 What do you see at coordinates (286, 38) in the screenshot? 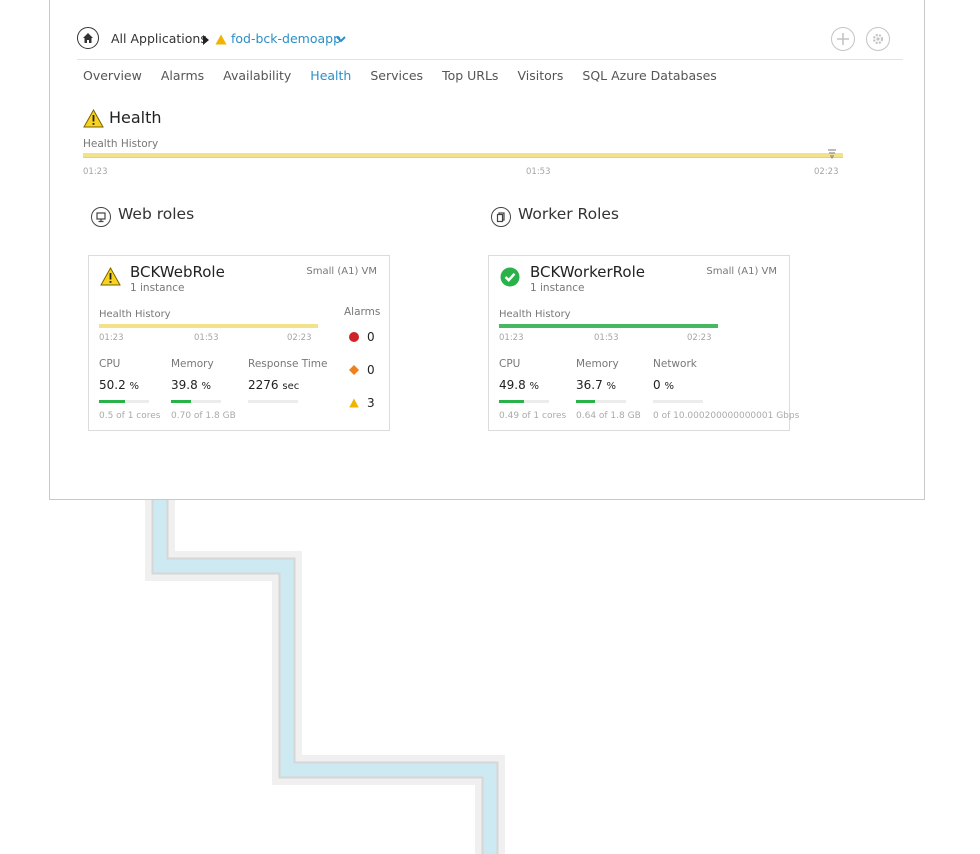
I see `breadcrumb-app-selector: fod-bck-demoapp` at bounding box center [286, 38].